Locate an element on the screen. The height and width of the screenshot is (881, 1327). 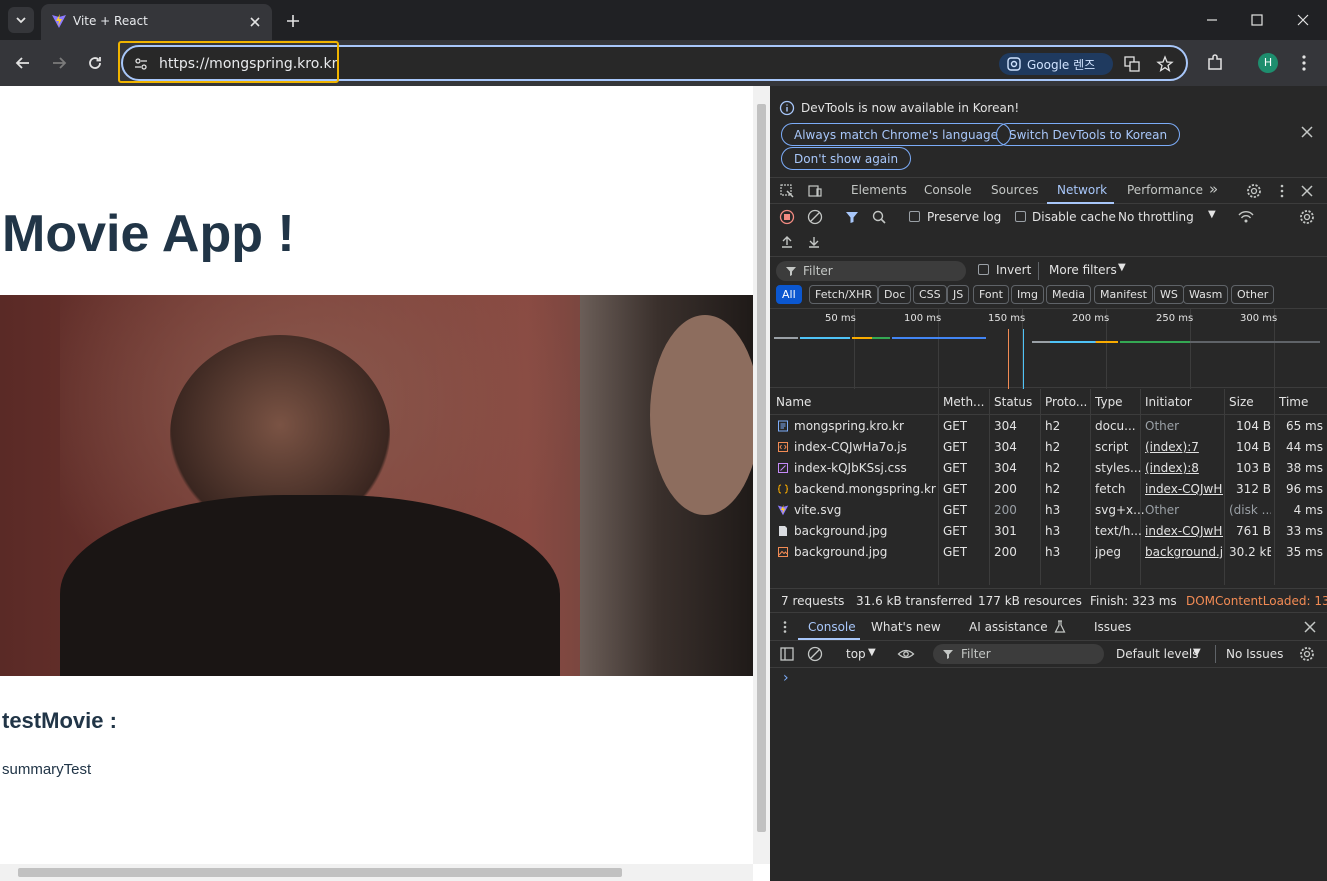
drawer-tab-whats-new: What's new is located at coordinates (906, 627).